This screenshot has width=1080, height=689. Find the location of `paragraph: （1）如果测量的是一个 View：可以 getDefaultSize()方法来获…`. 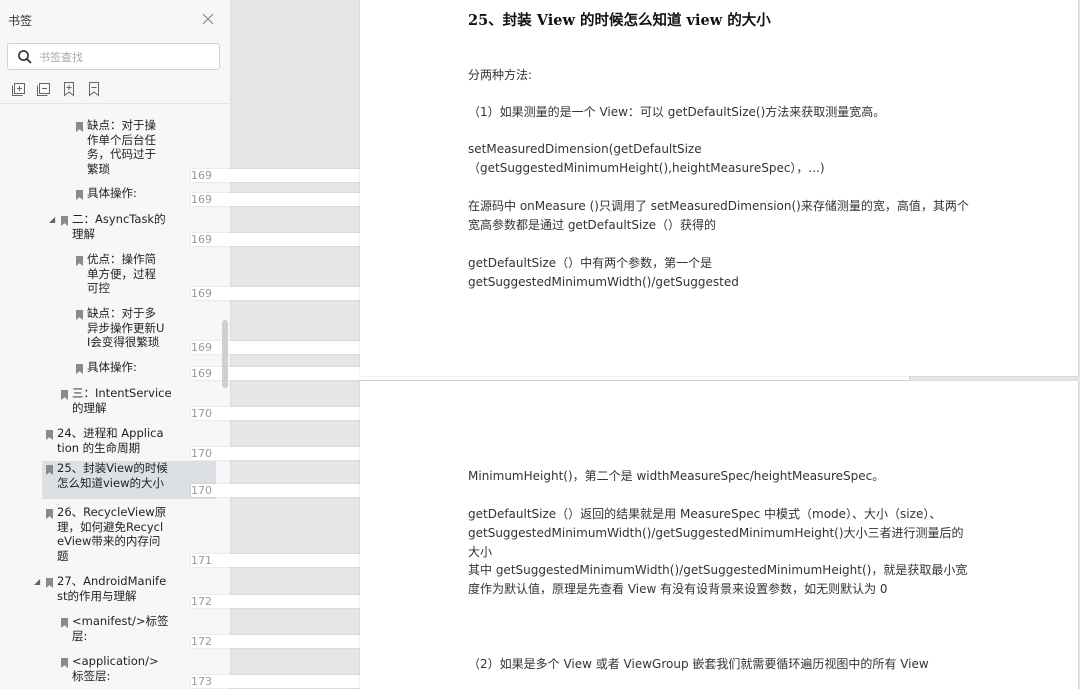

paragraph: （1）如果测量的是一个 View：可以 getDefaultSize()方法来获… is located at coordinates (677, 112).